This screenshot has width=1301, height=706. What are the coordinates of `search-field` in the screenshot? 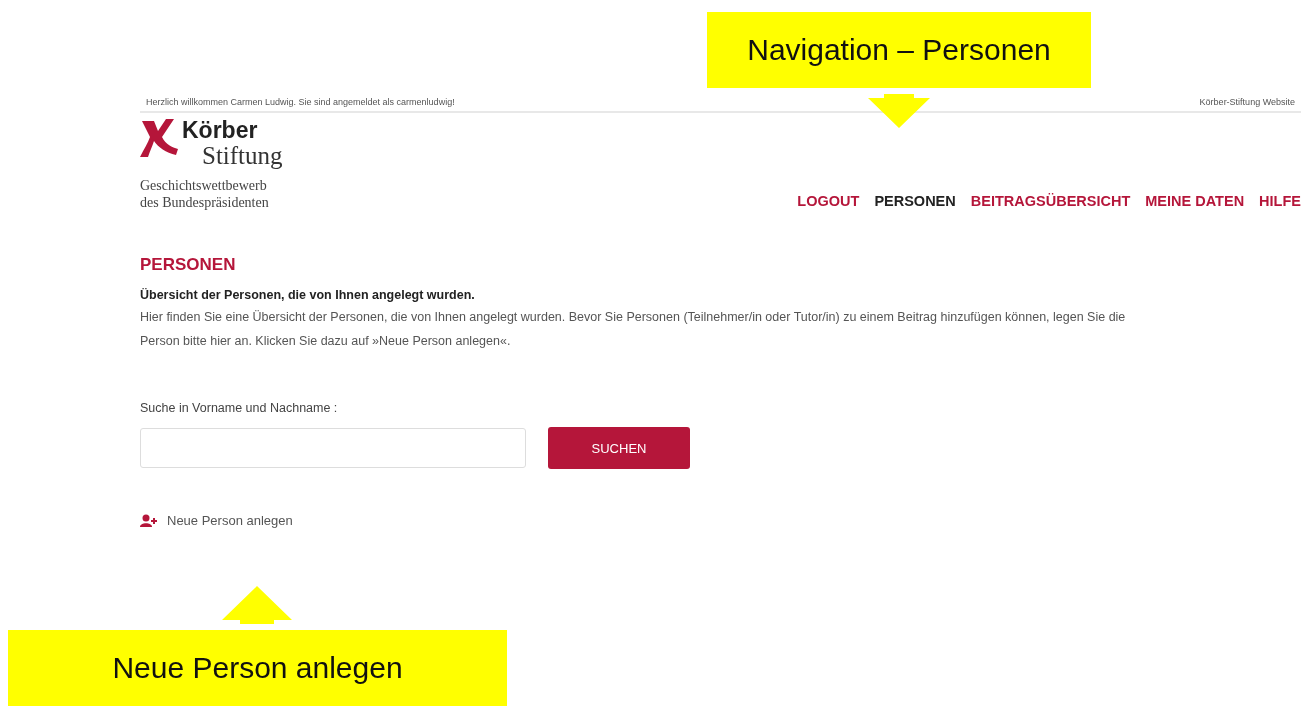 It's located at (333, 448).